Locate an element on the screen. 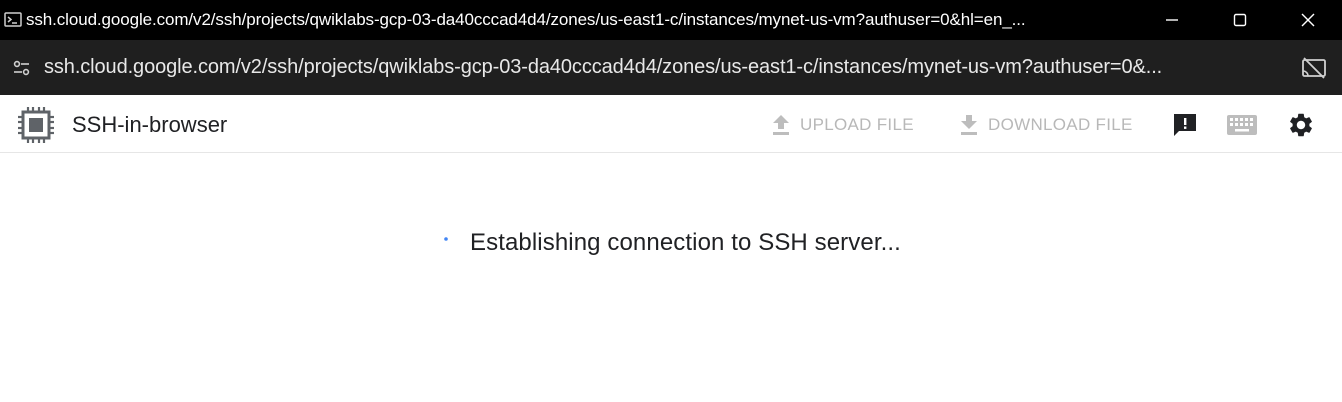 This screenshot has height=402, width=1342. site-info-button is located at coordinates (22, 67).